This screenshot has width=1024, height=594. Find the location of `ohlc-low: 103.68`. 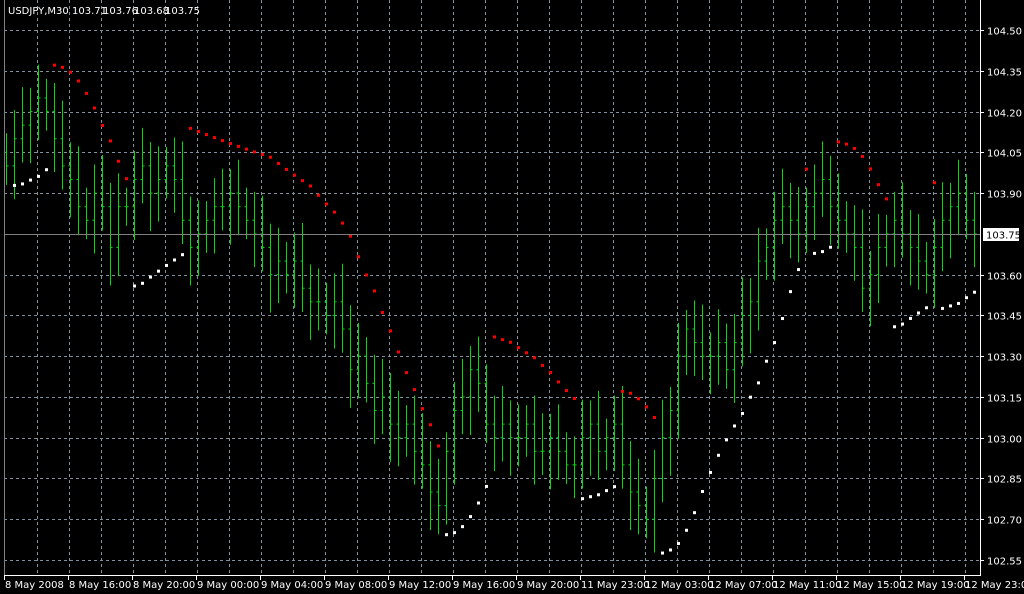

ohlc-low: 103.68 is located at coordinates (151, 11).